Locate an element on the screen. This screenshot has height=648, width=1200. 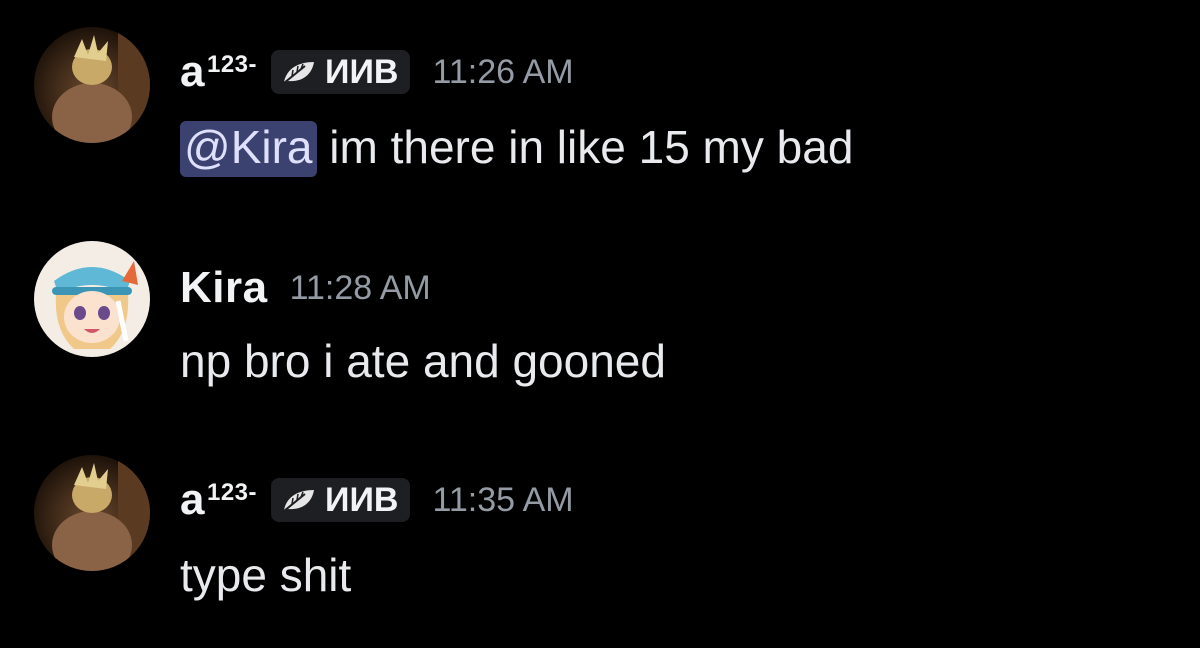
user-mention: @Kira is located at coordinates (248, 149).